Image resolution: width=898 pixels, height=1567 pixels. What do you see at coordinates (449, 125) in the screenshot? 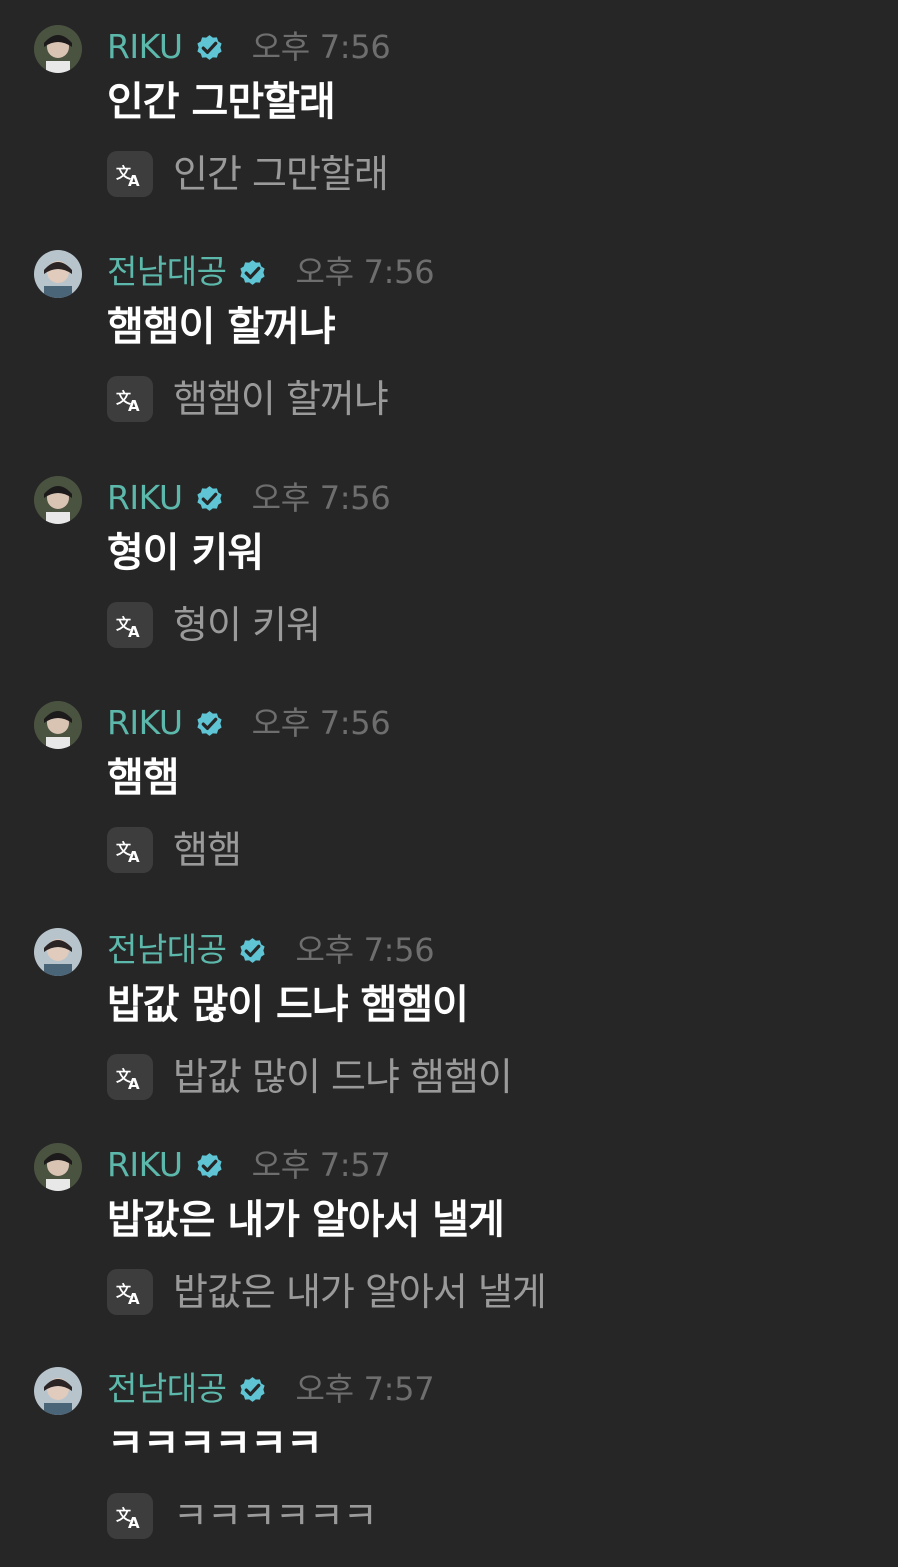
I see `chat-message: RIKU 오후 7:56 인간 그만할래 文A 인간 그만할래` at bounding box center [449, 125].